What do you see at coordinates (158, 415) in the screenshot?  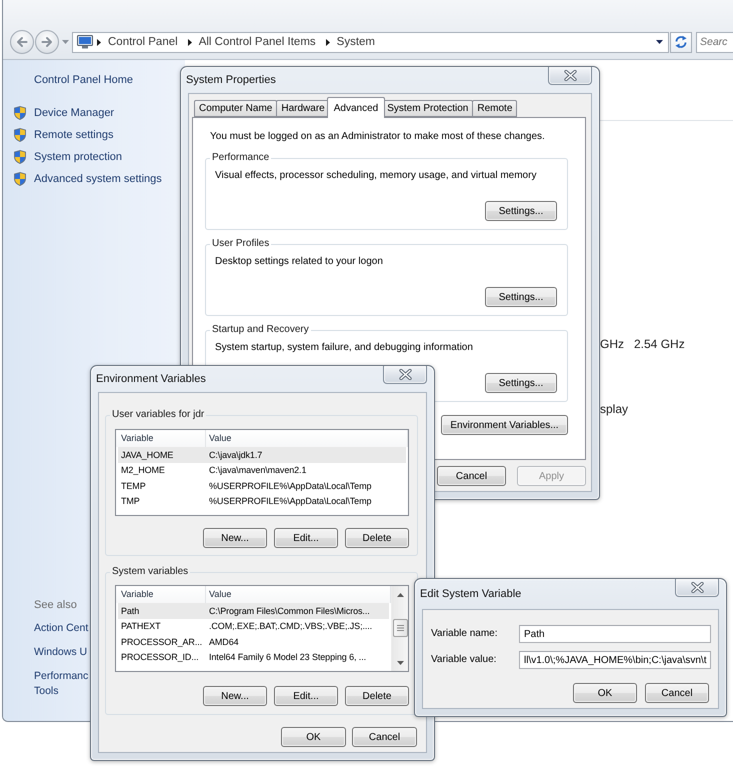 I see `group-title: User variables for jdr` at bounding box center [158, 415].